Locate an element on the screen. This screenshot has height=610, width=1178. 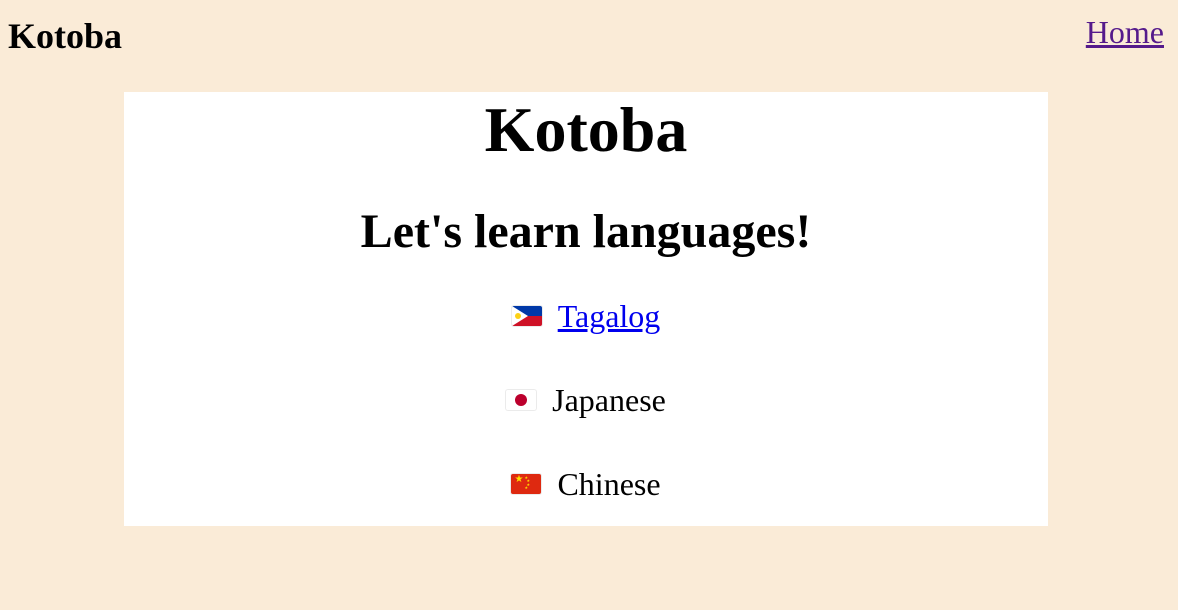
language-item-chinese: ★ ★ ★ ★ ★ Chinese is located at coordinates (586, 484).